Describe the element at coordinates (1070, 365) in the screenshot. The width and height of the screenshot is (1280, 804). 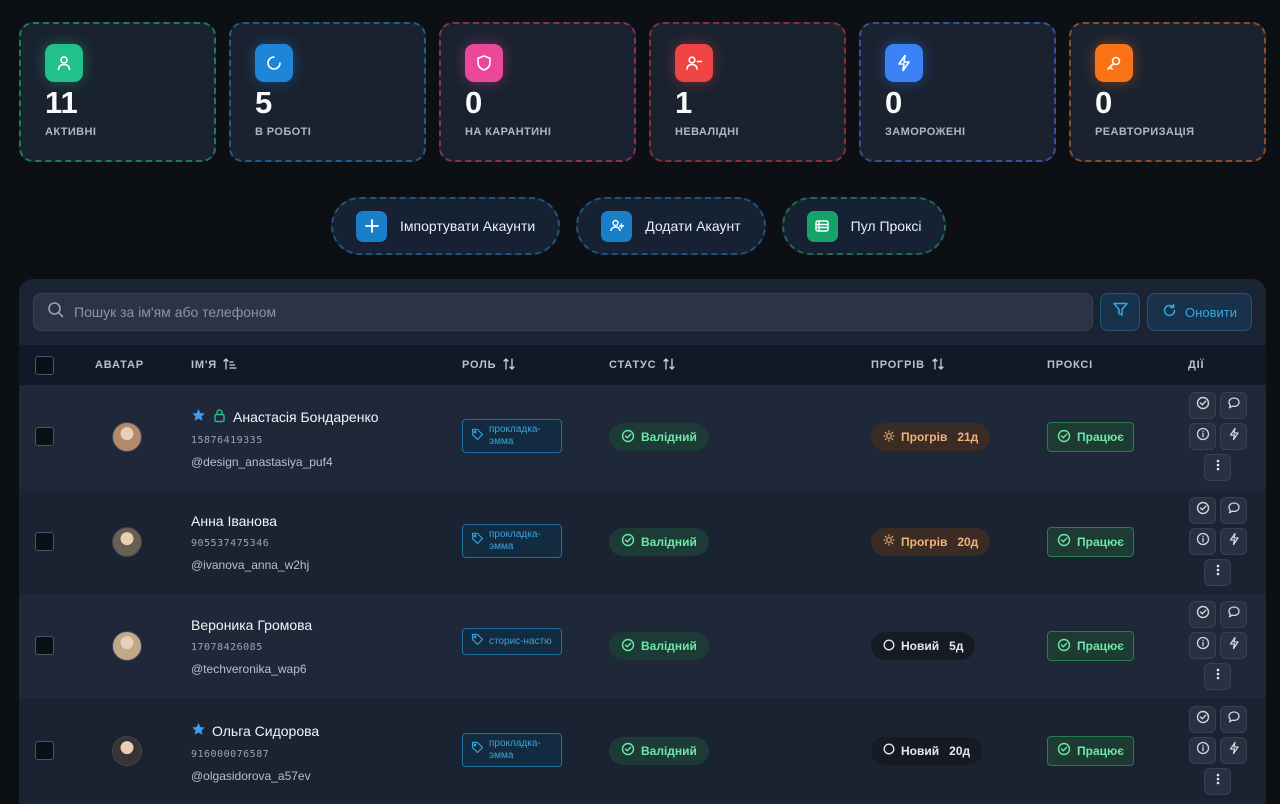
I see `header-proxy: ПРОКСІ` at that location.